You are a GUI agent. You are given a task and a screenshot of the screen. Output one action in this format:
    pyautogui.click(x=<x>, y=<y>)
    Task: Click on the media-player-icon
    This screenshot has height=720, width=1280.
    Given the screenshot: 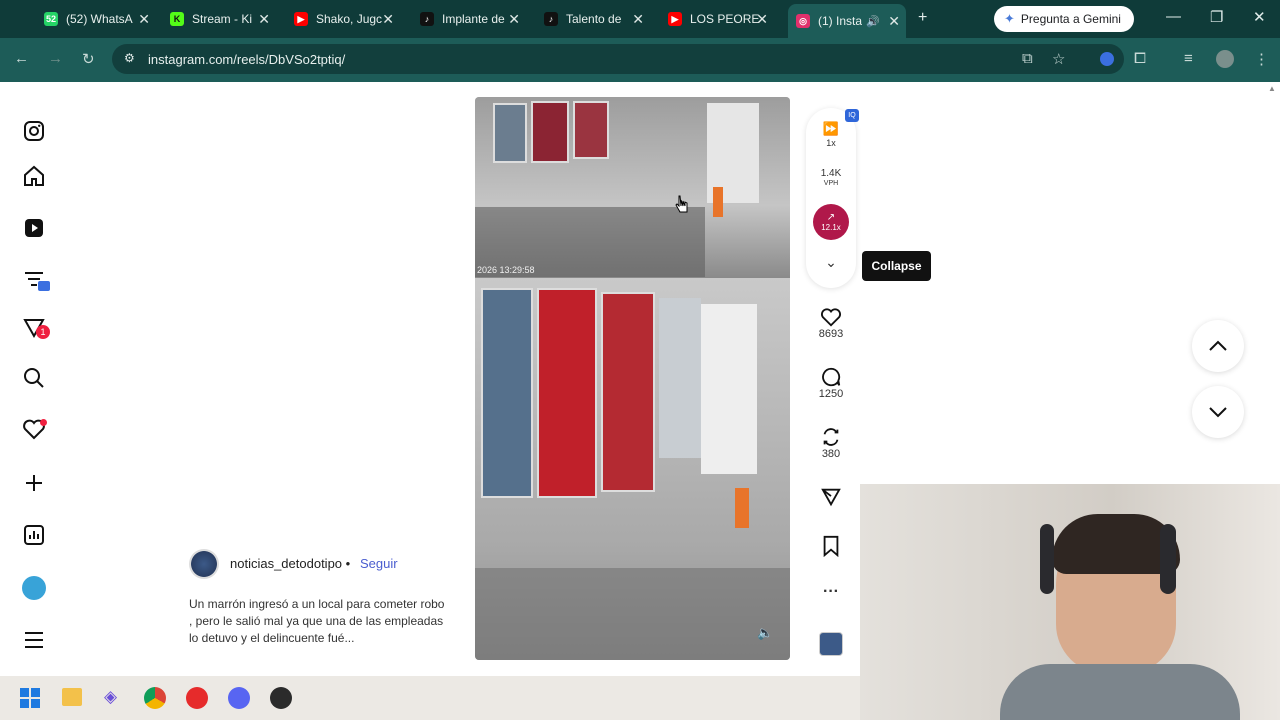 What is the action you would take?
    pyautogui.click(x=197, y=698)
    